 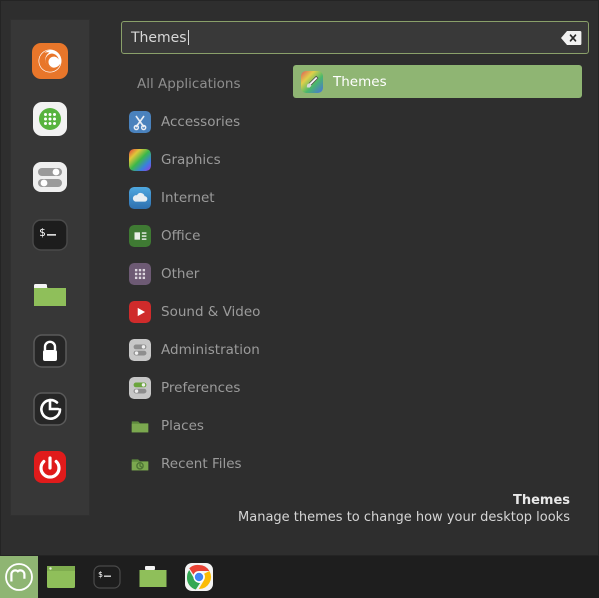 I want to click on recent-files-folder-icon, so click(x=140, y=464).